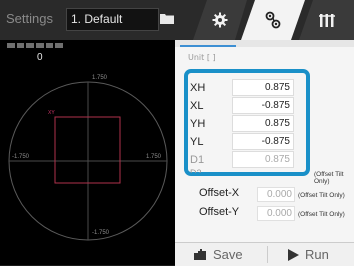 Image resolution: width=354 pixels, height=266 pixels. Describe the element at coordinates (167, 18) in the screenshot. I see `folder-icon` at that location.